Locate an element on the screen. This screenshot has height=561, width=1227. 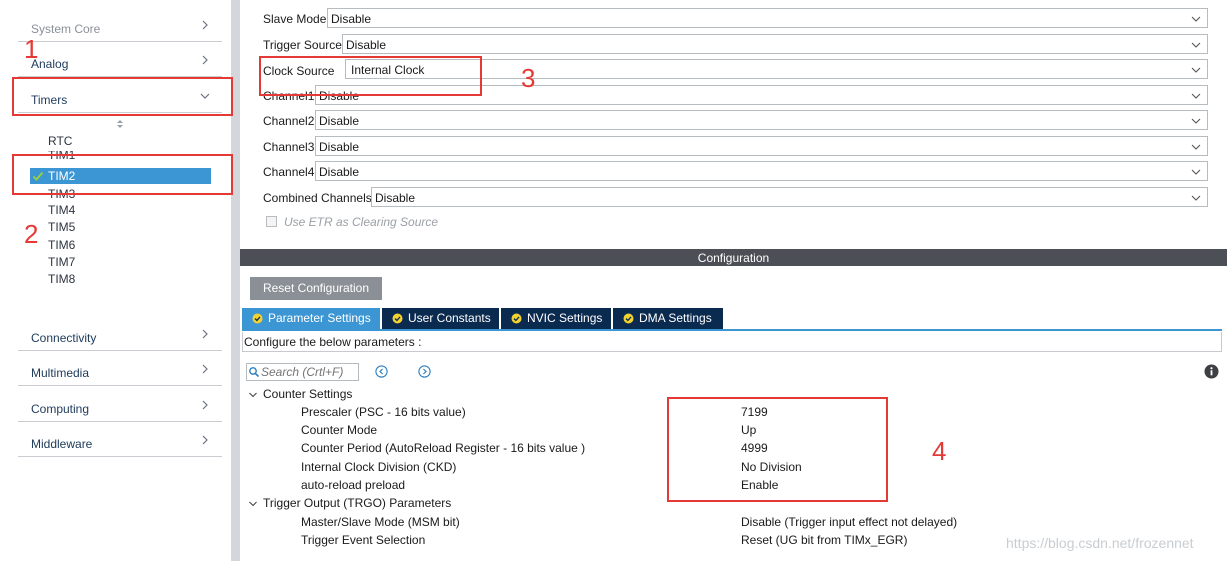
mode-label: Slave Mode is located at coordinates (295, 19).